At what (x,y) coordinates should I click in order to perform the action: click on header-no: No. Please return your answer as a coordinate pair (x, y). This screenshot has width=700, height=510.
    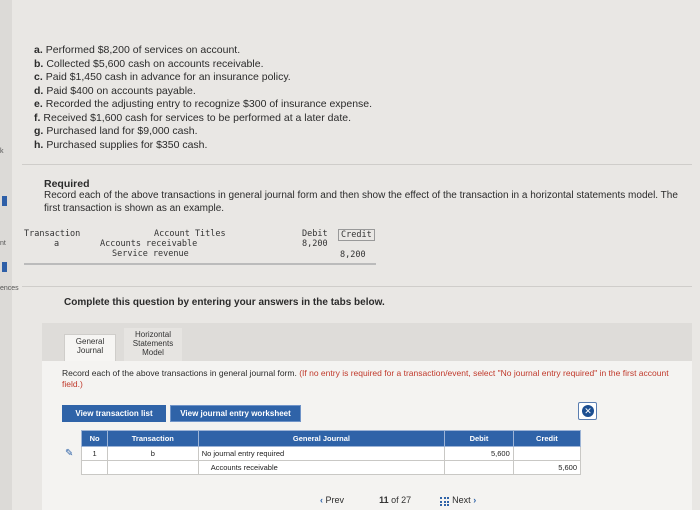
    Looking at the image, I should click on (94, 438).